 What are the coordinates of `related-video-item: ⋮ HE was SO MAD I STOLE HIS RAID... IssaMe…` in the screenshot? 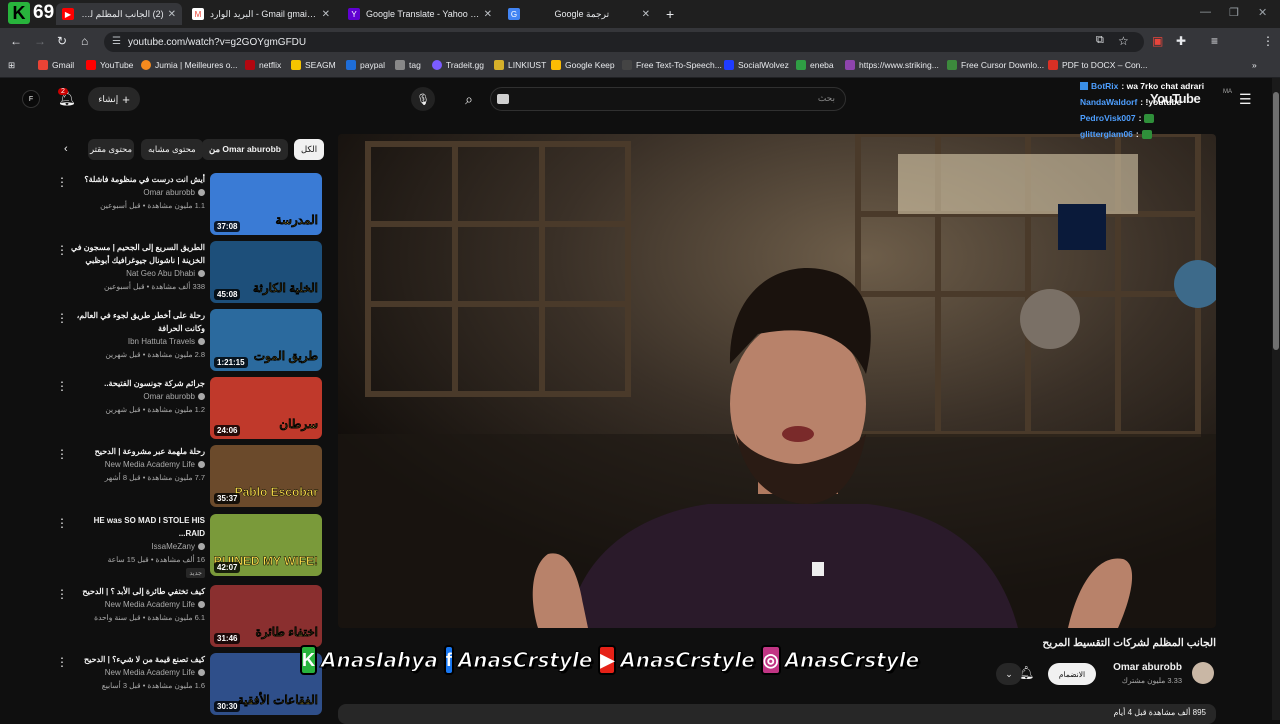 It's located at (189, 546).